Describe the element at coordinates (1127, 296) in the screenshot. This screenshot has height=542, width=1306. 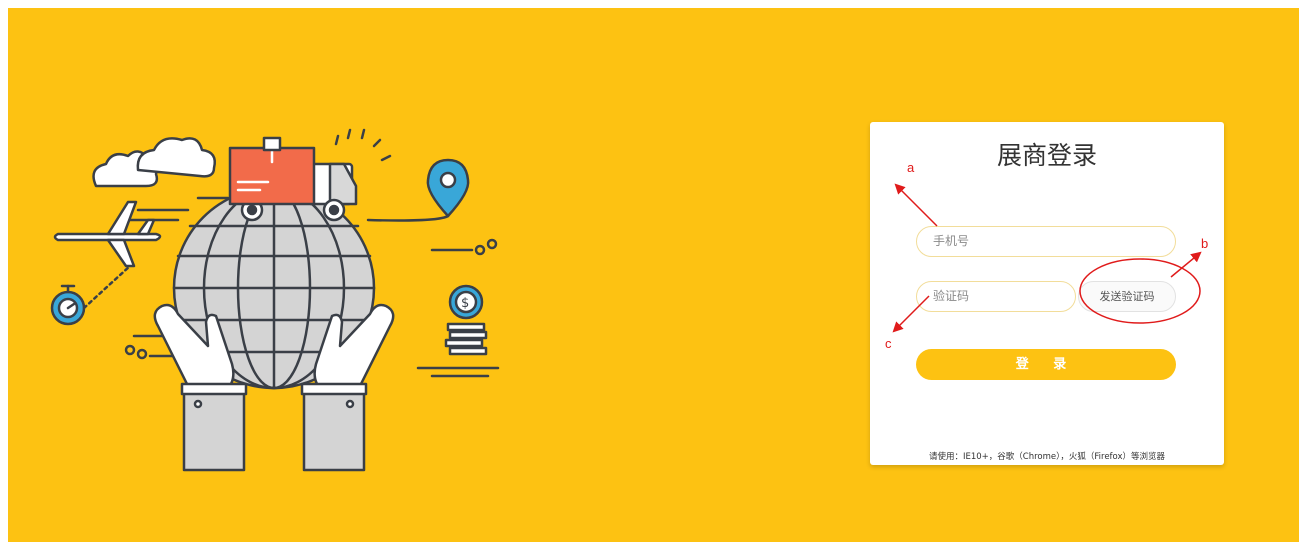
I see `send-code-button: 发送验证码` at that location.